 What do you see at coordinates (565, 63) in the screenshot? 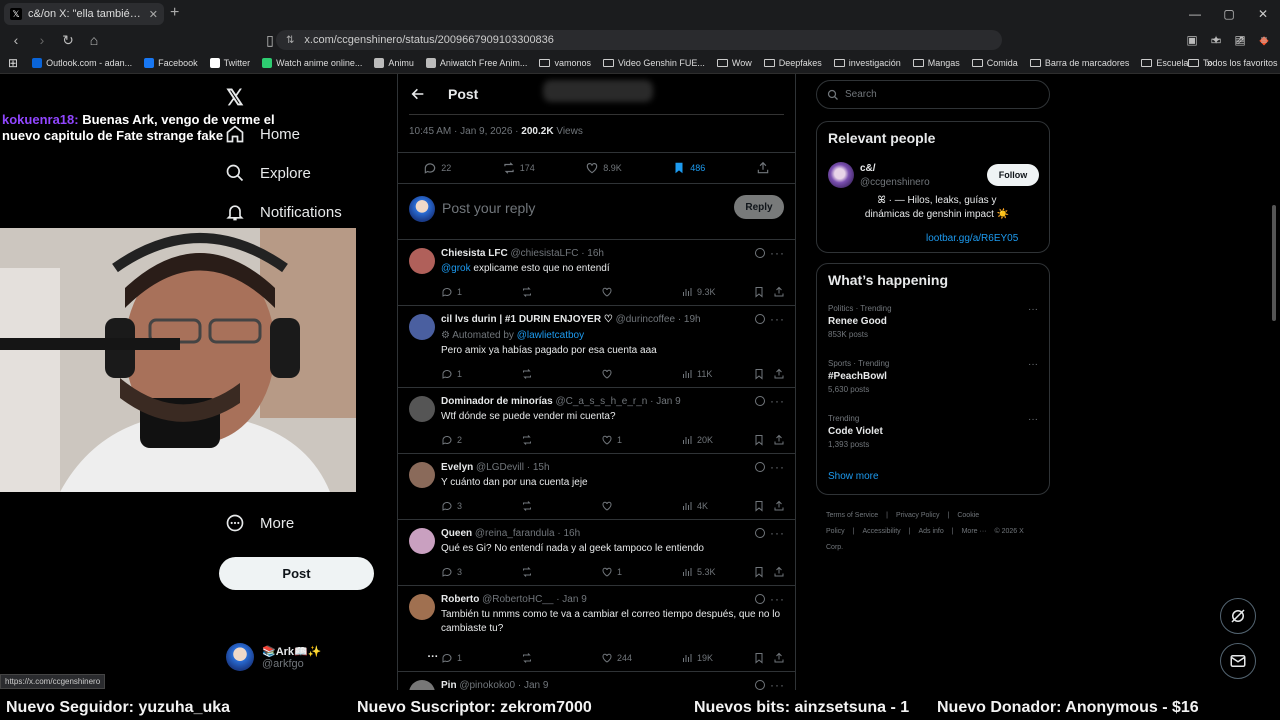
I see `bookmark-item: vamonos` at bounding box center [565, 63].